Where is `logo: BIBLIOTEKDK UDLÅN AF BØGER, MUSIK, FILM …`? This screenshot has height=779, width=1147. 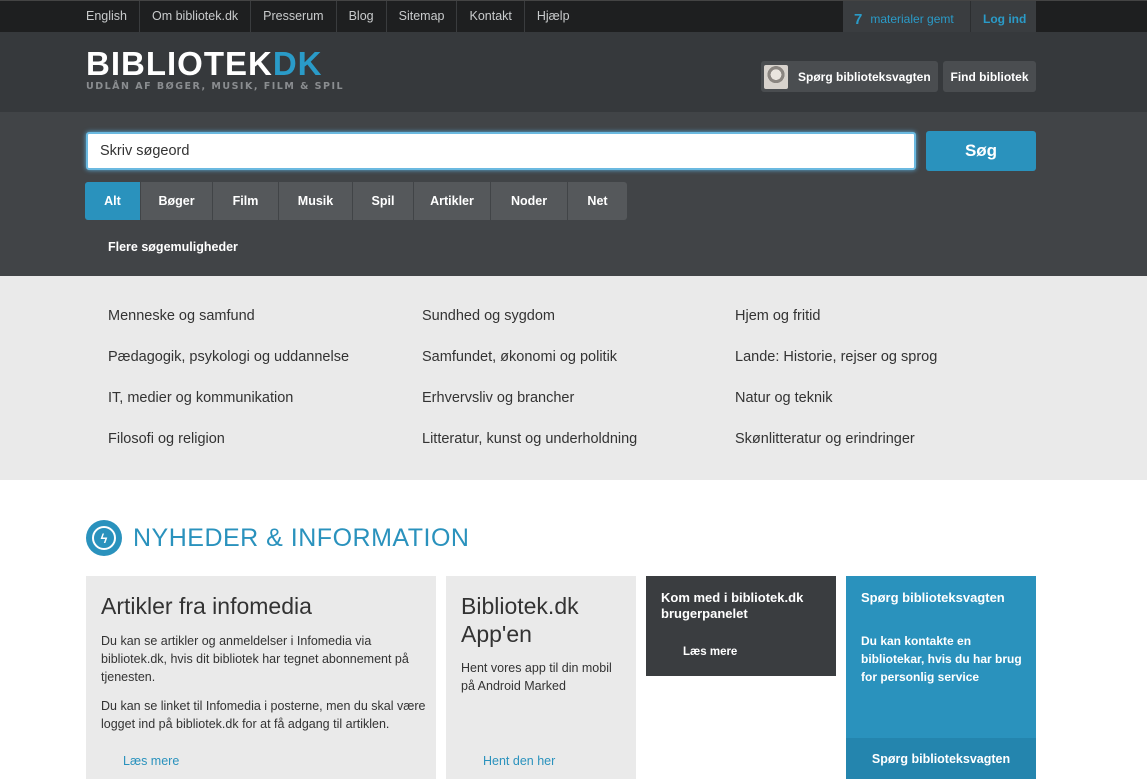 logo: BIBLIOTEKDK UDLÅN AF BØGER, MUSIK, FILM … is located at coordinates (215, 68).